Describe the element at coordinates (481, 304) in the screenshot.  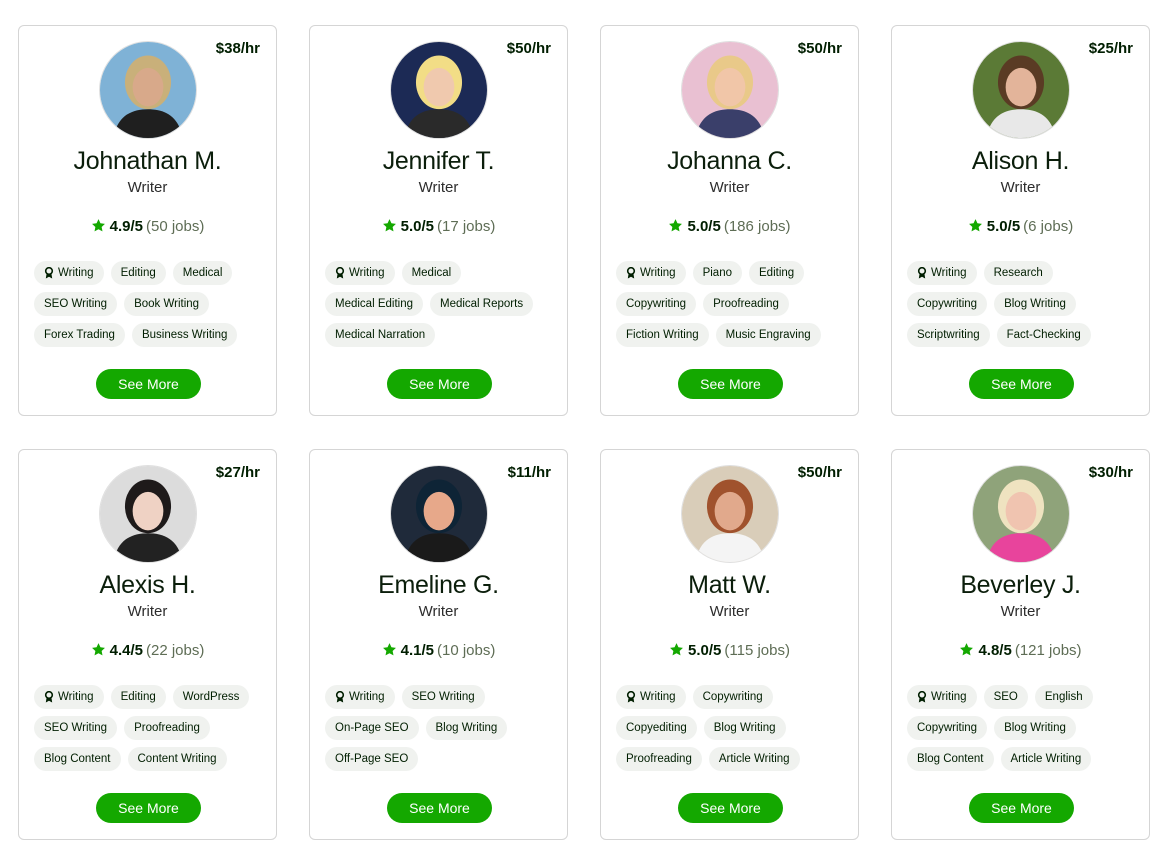
I see `skill-chip: Medical Reports` at that location.